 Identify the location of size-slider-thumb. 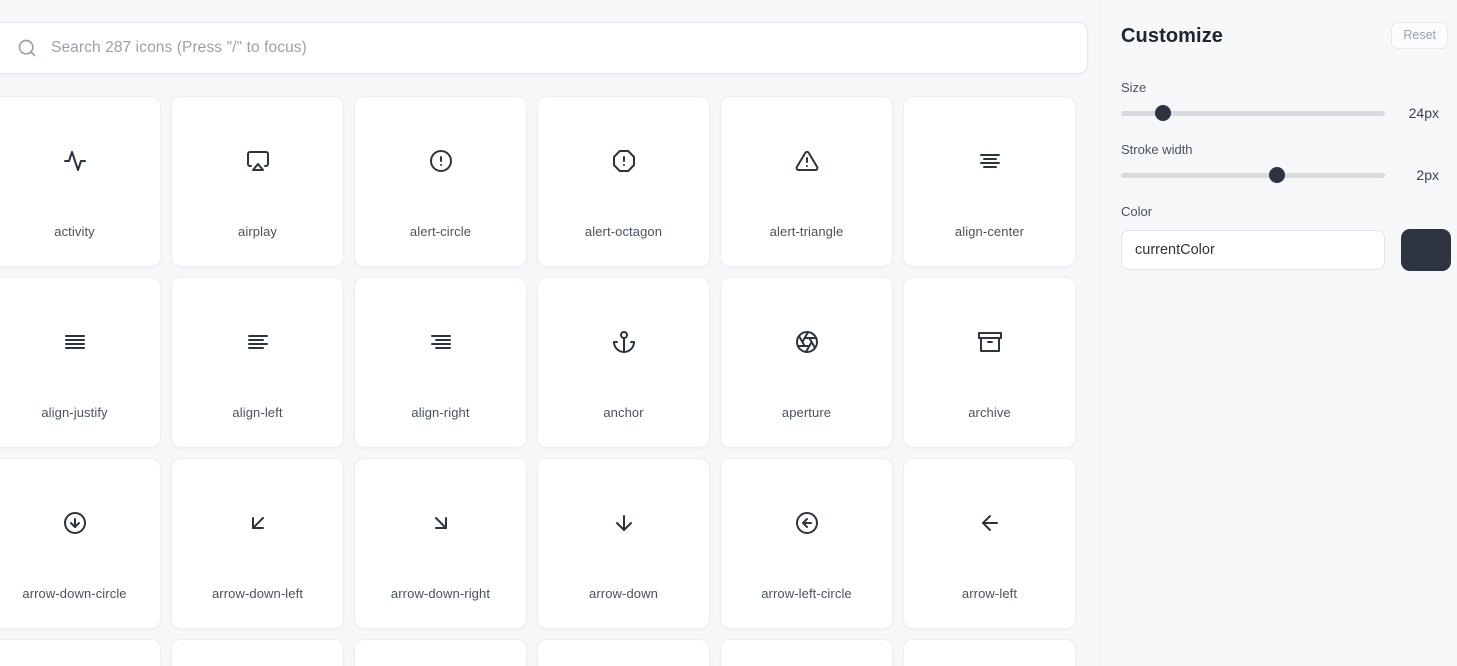
(1163, 113).